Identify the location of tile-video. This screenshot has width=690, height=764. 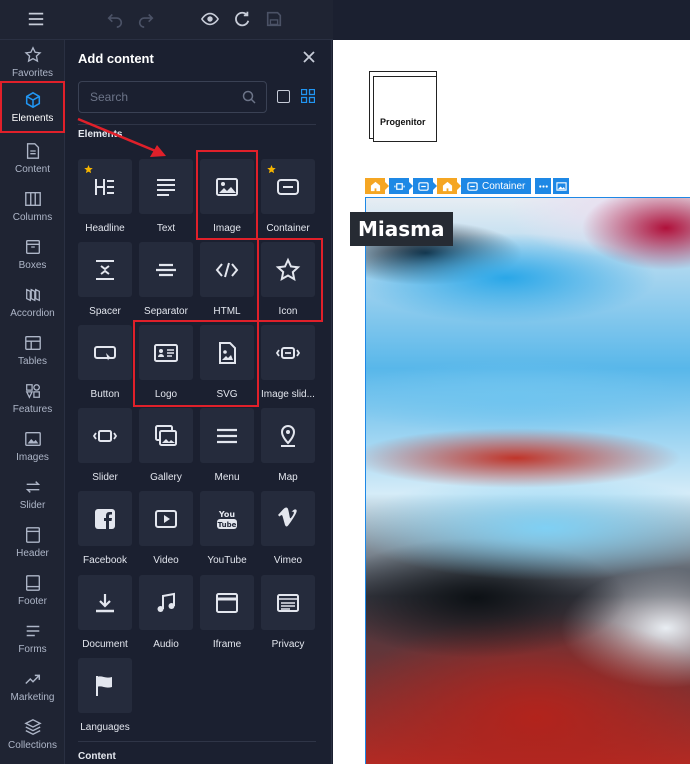
(166, 518).